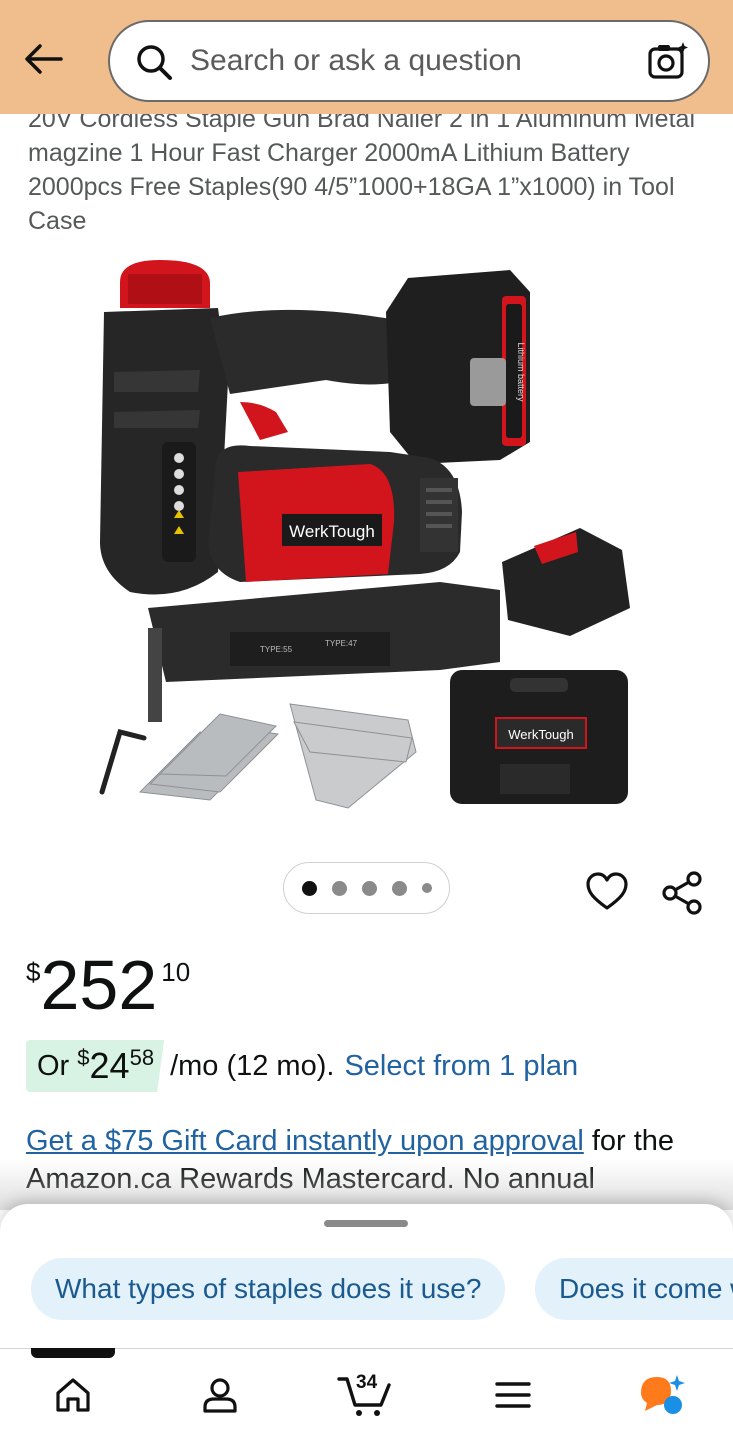  I want to click on header-bar: Search or ask a question, so click(366, 57).